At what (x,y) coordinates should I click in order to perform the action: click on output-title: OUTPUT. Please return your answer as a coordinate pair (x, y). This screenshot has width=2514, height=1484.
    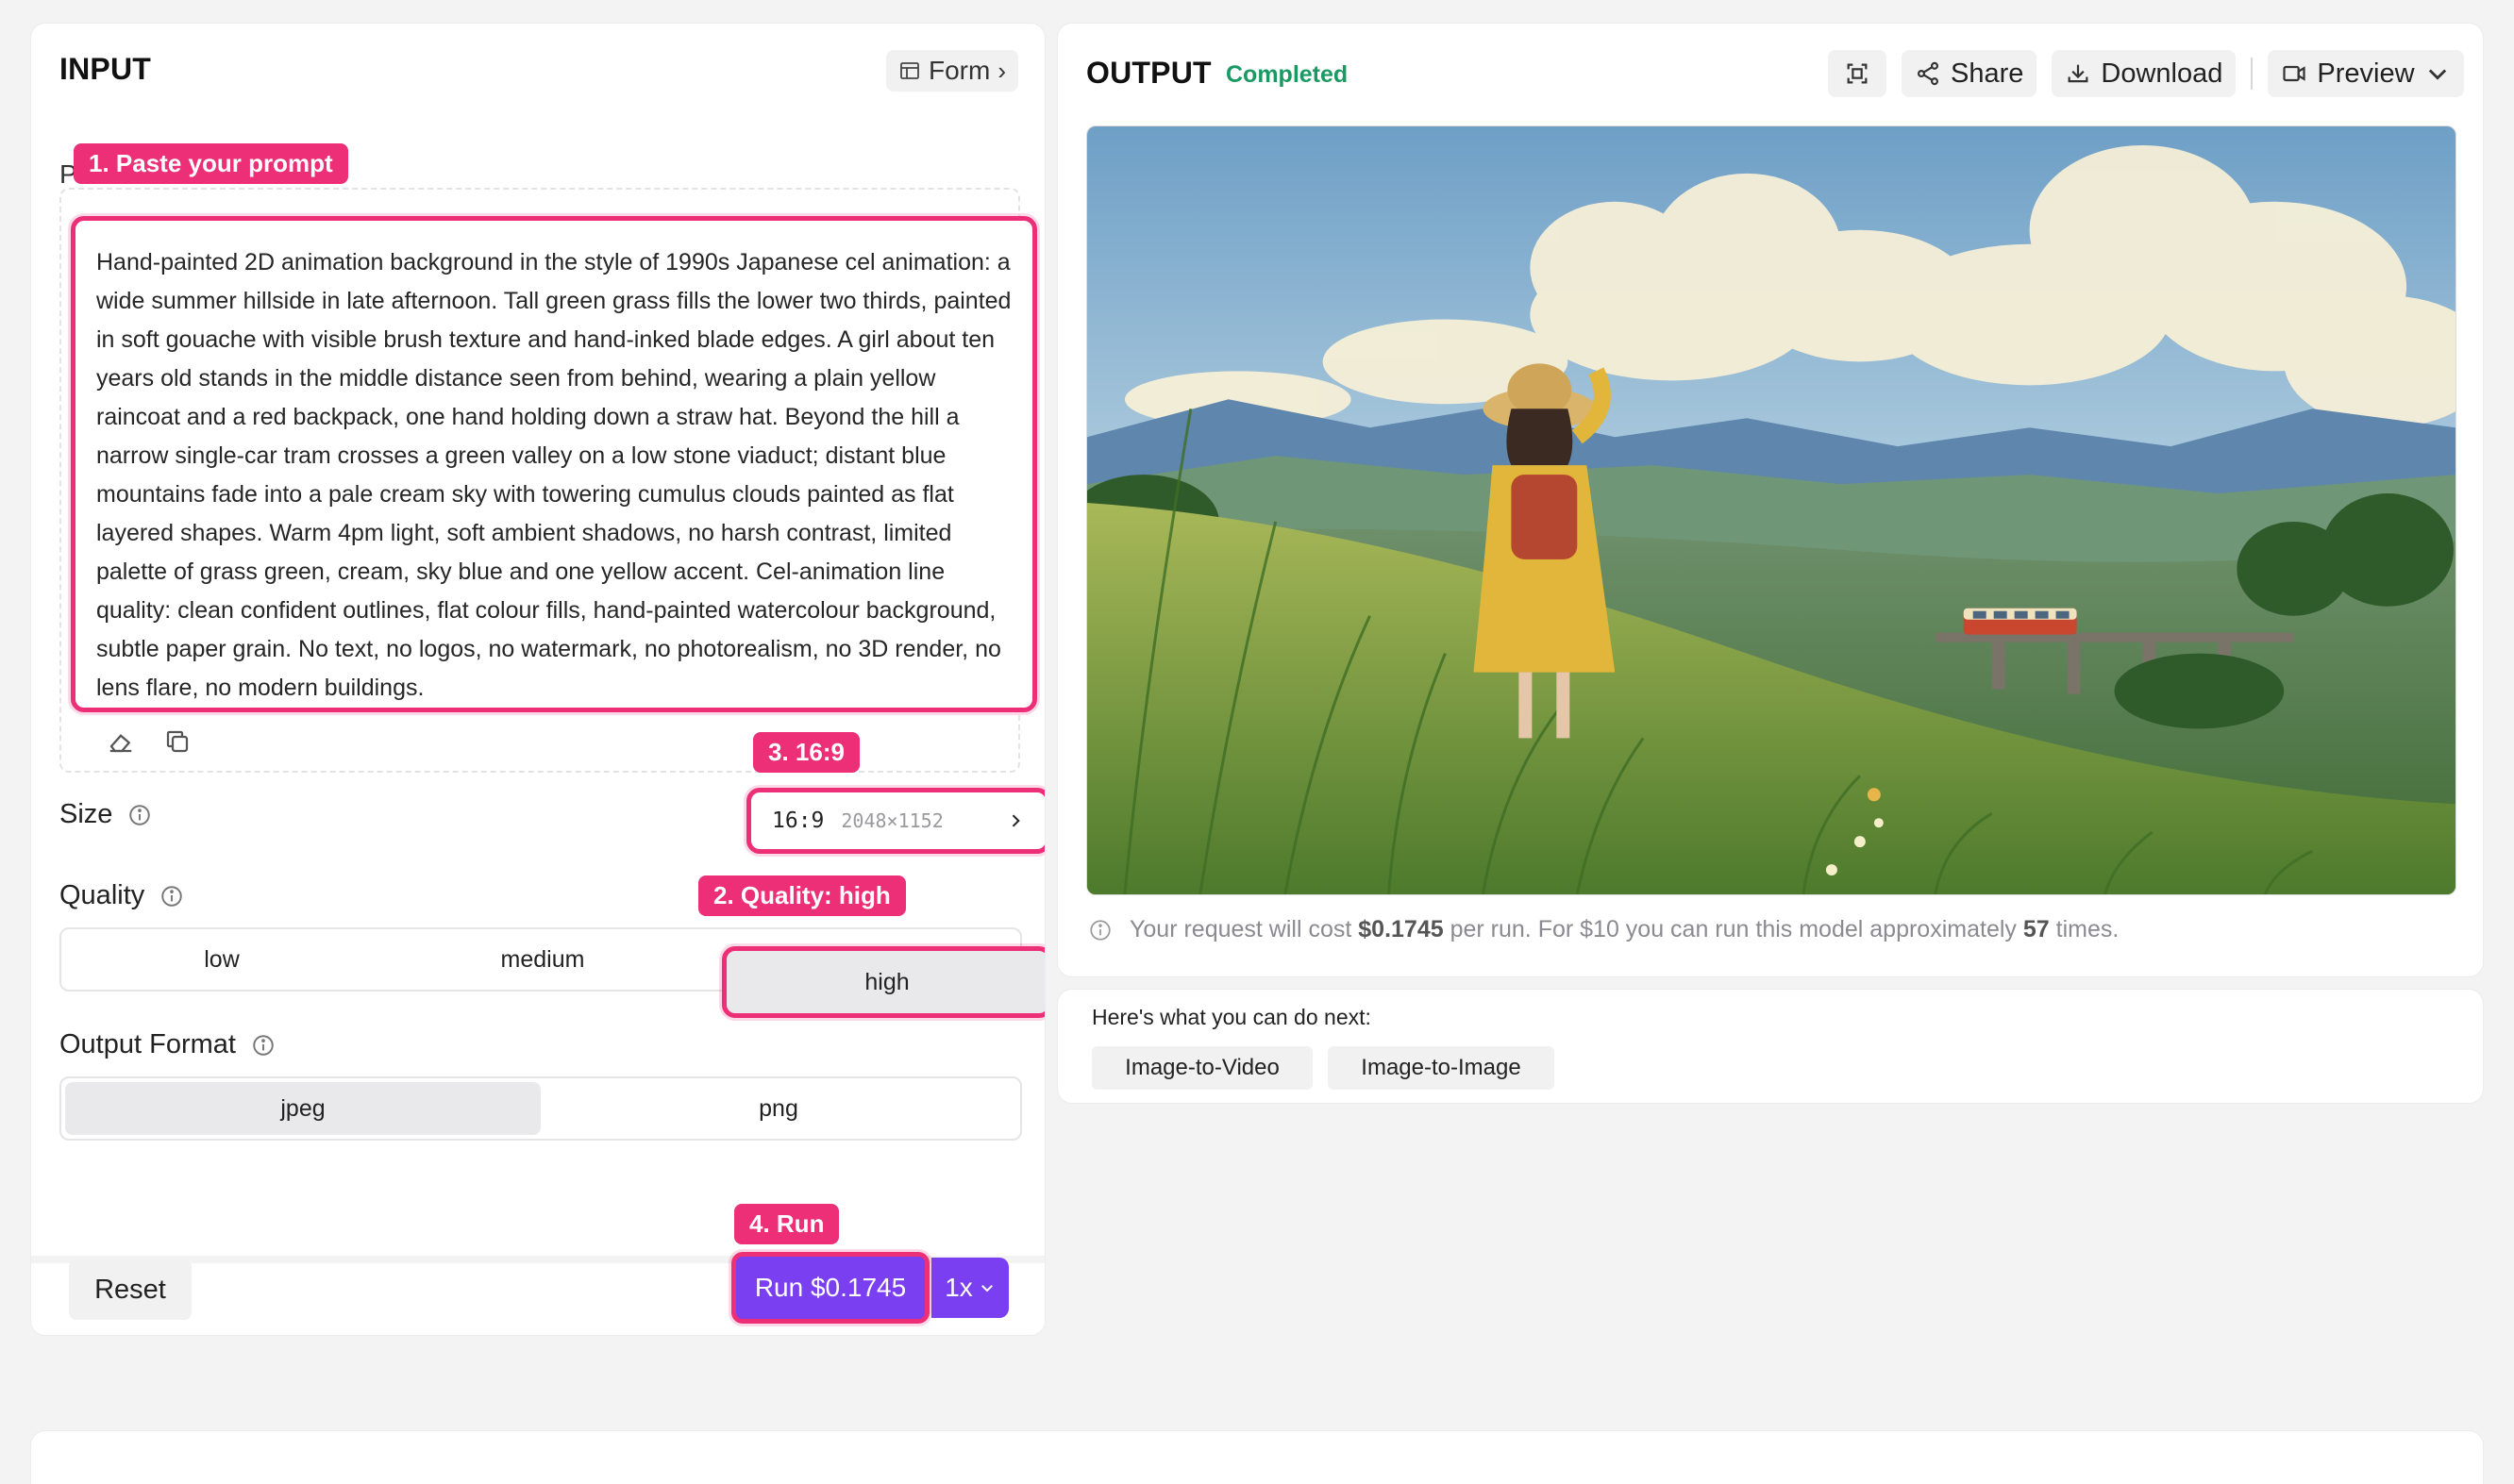
    Looking at the image, I should click on (1149, 73).